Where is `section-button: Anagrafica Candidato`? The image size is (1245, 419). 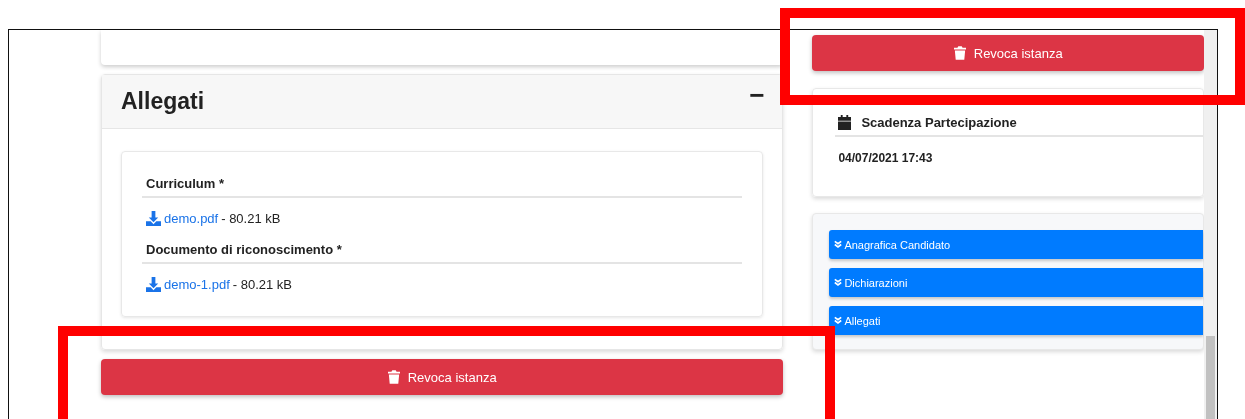 section-button: Anagrafica Candidato is located at coordinates (1016, 244).